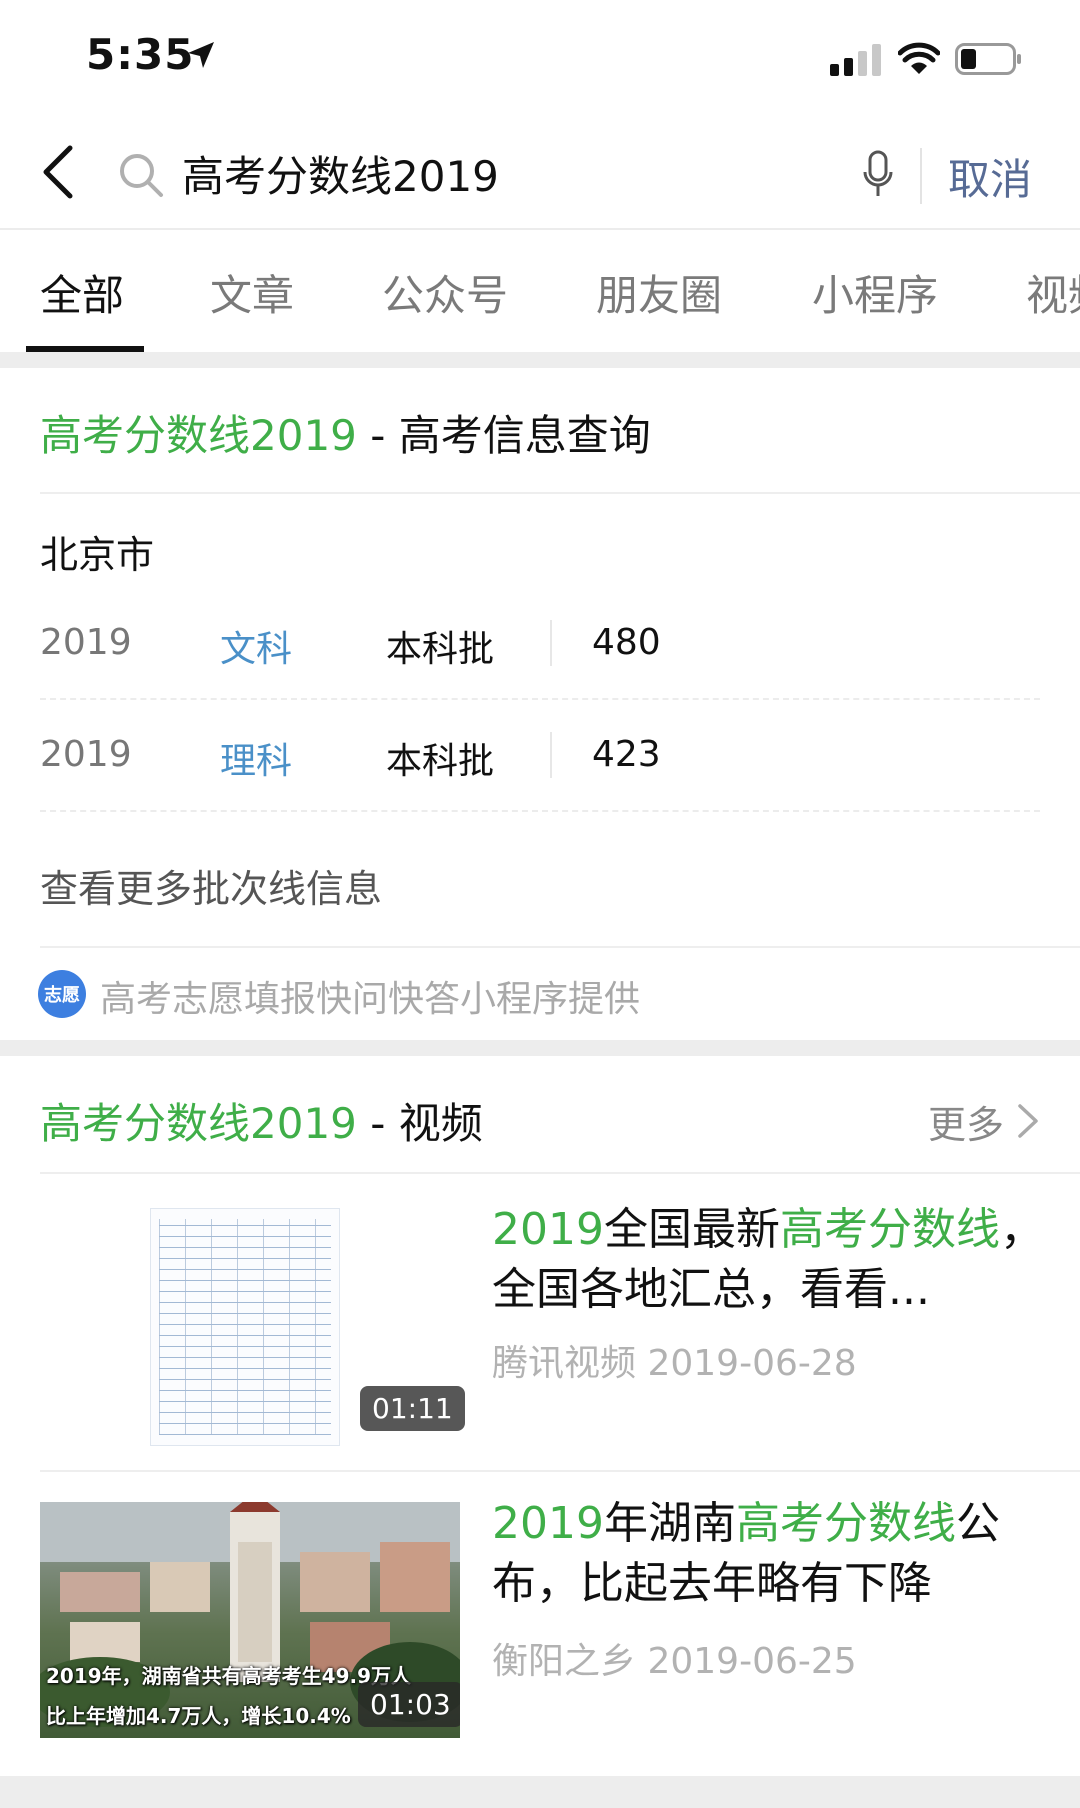 The width and height of the screenshot is (1080, 1808). I want to click on video-date: 2019-06-25, so click(752, 1661).